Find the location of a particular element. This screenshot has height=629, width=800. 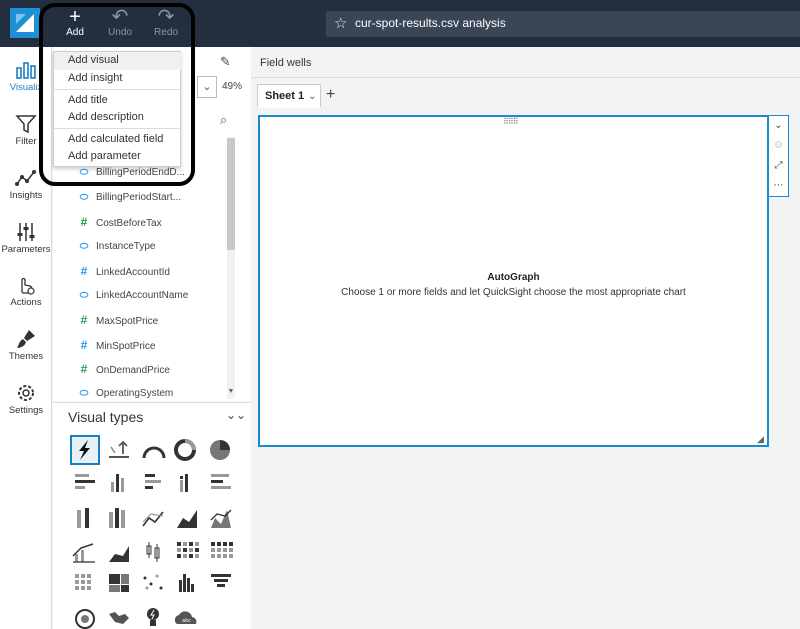

pie-visual-icon is located at coordinates (220, 450).